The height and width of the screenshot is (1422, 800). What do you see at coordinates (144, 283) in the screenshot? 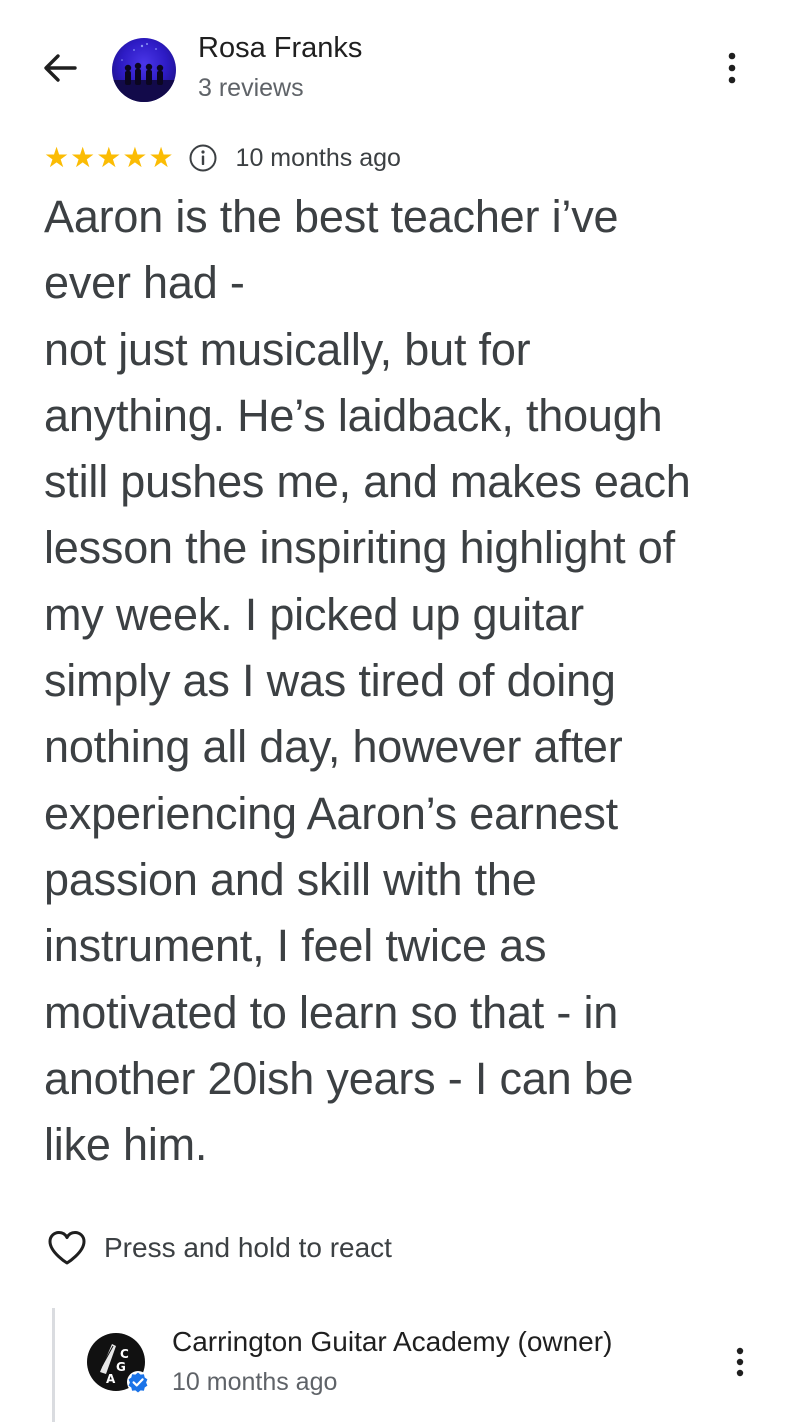
I see `review-text-line: ever had -` at bounding box center [144, 283].